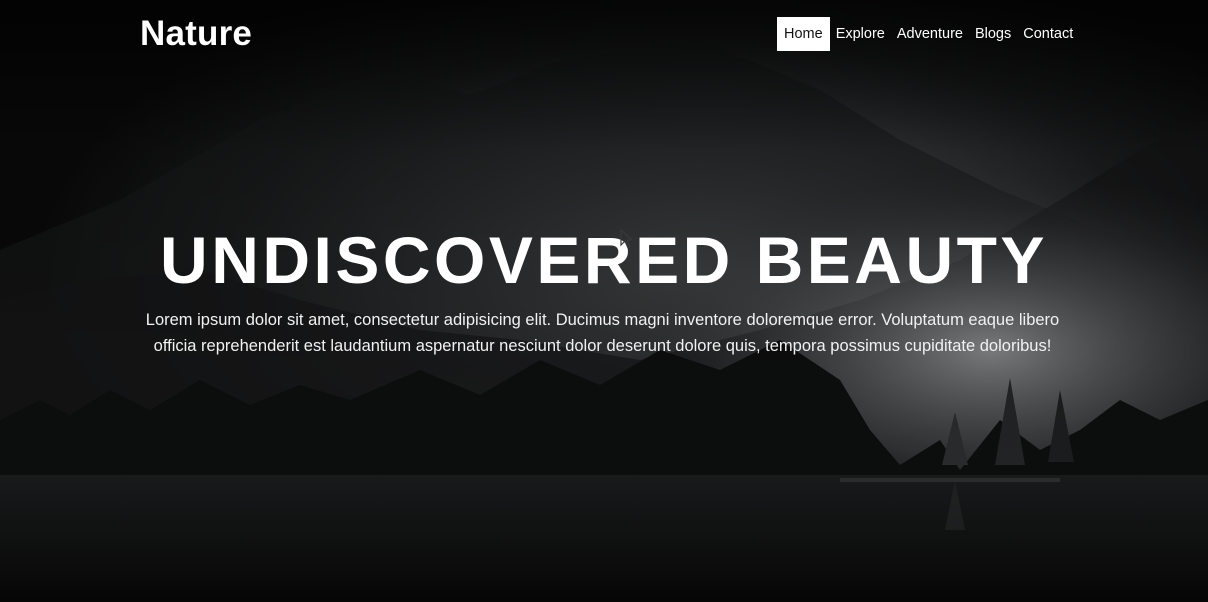 The image size is (1208, 602). I want to click on nav-item-adventure: Adventure, so click(930, 34).